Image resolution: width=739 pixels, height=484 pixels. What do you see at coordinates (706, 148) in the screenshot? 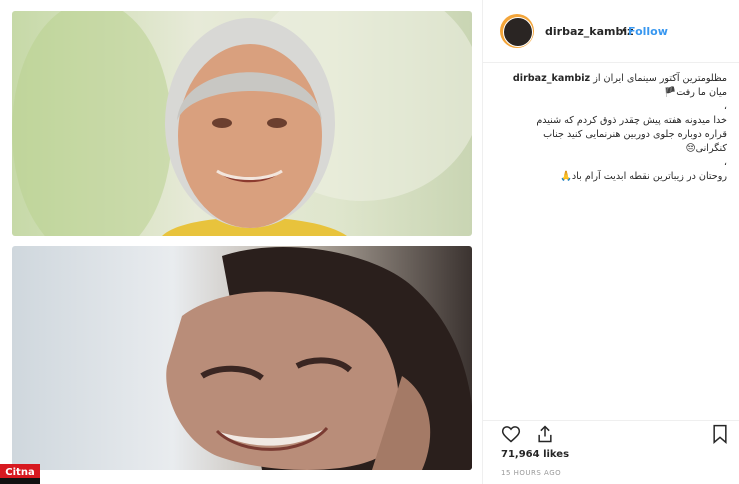
I see `caption-line-6: کنگرانی😔` at bounding box center [706, 148].